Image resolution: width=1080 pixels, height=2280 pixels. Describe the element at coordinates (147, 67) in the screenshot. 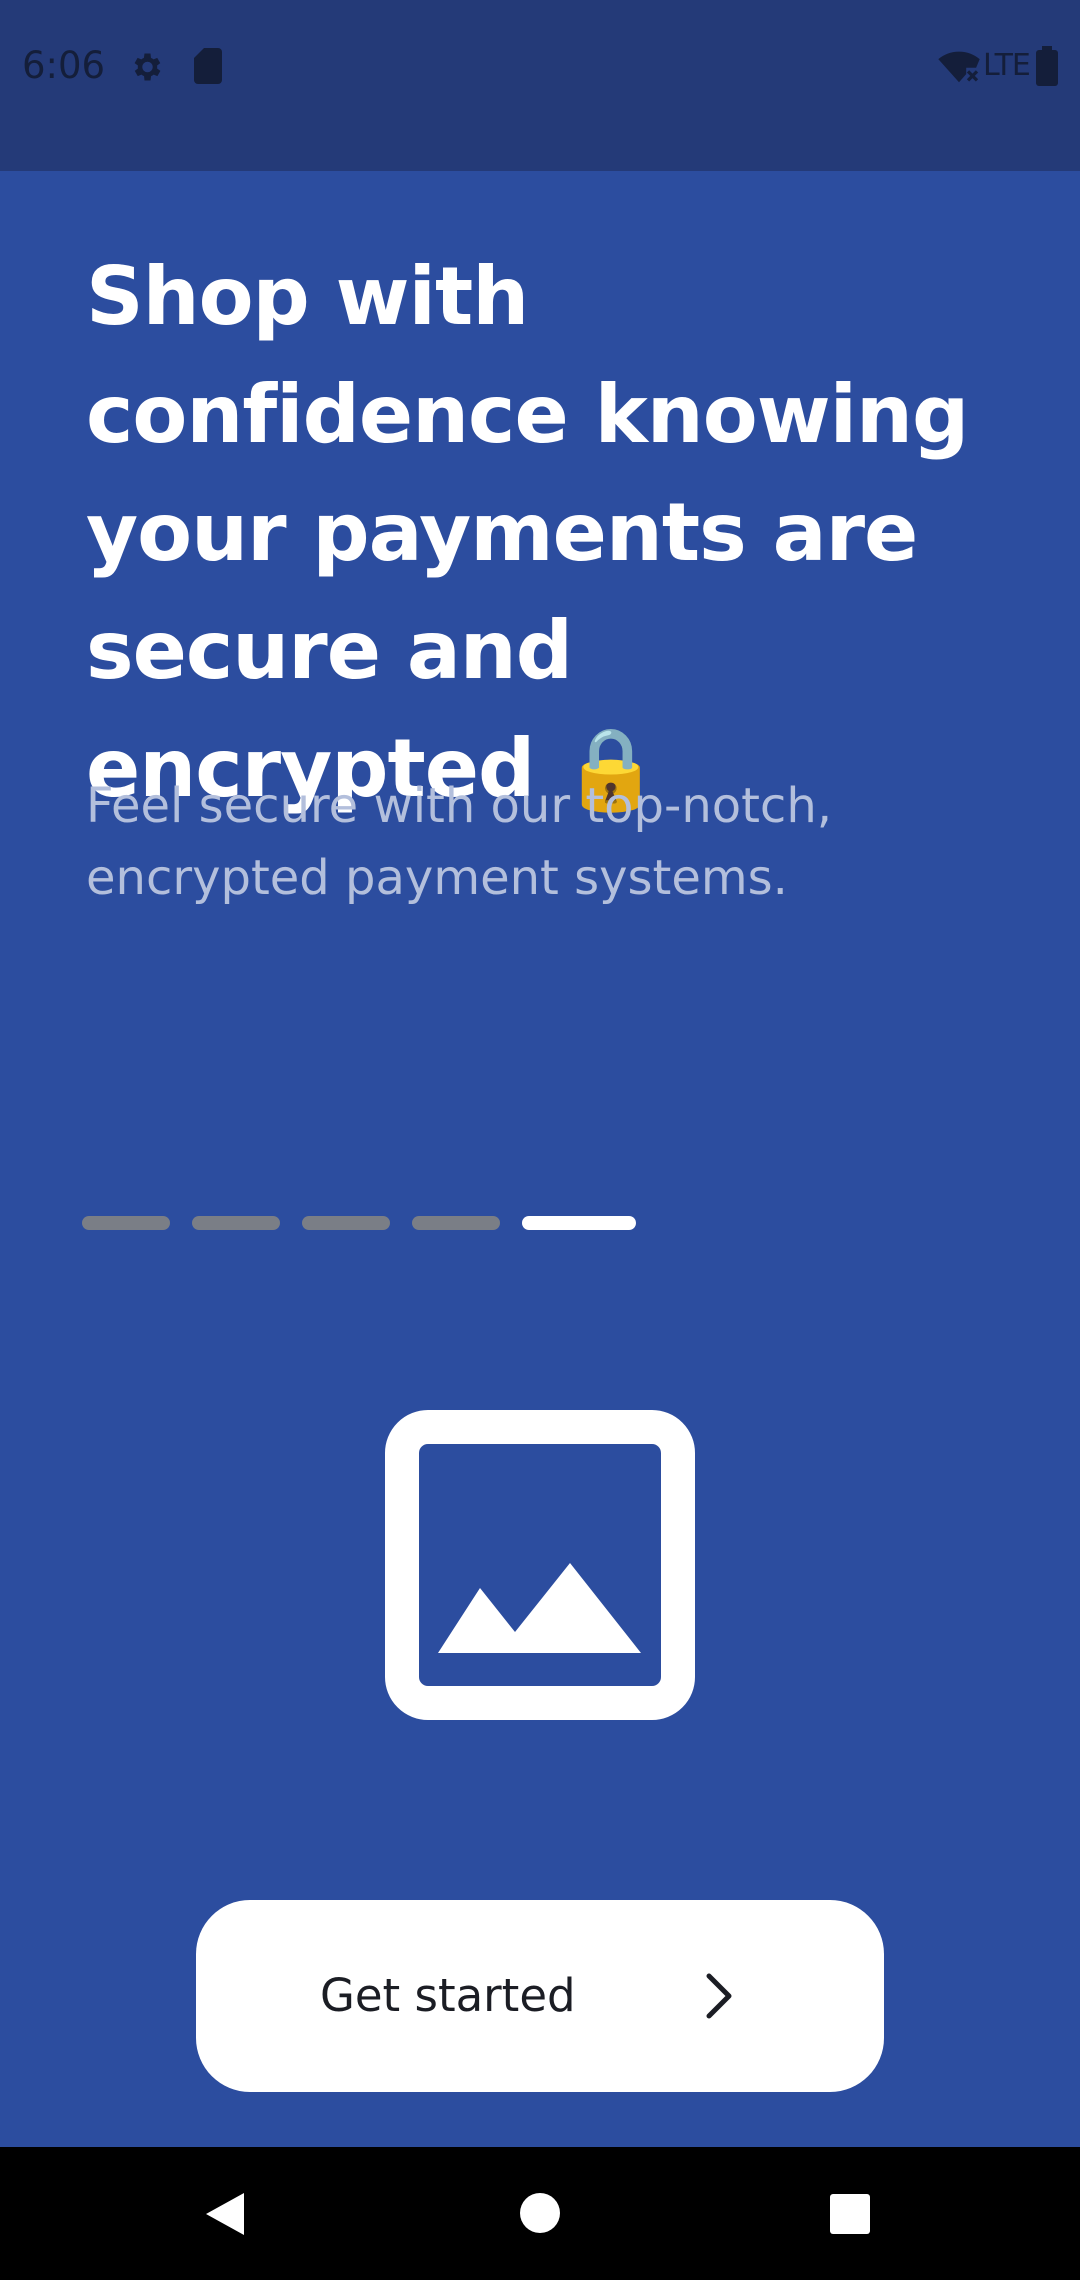

I see `settings-icon` at that location.